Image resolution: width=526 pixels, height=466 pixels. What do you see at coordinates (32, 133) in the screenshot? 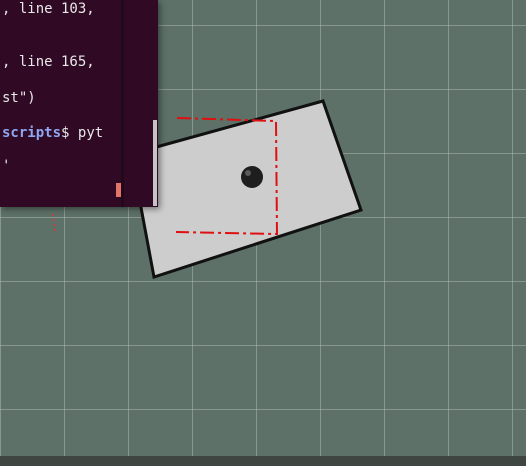
I see `prompt-path: scripts` at bounding box center [32, 133].